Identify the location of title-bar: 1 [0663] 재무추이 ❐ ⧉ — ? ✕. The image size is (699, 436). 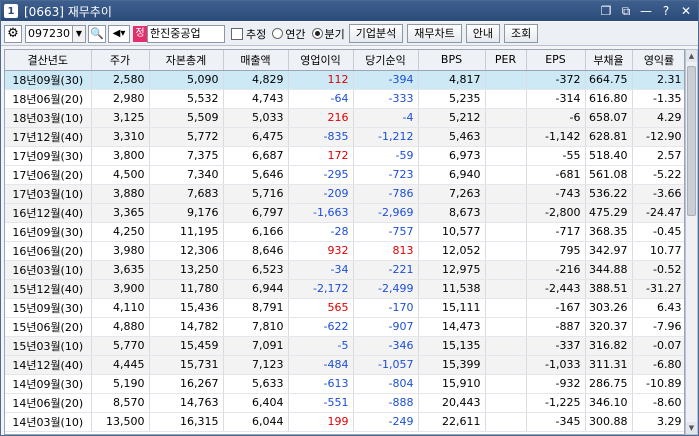
(349, 11).